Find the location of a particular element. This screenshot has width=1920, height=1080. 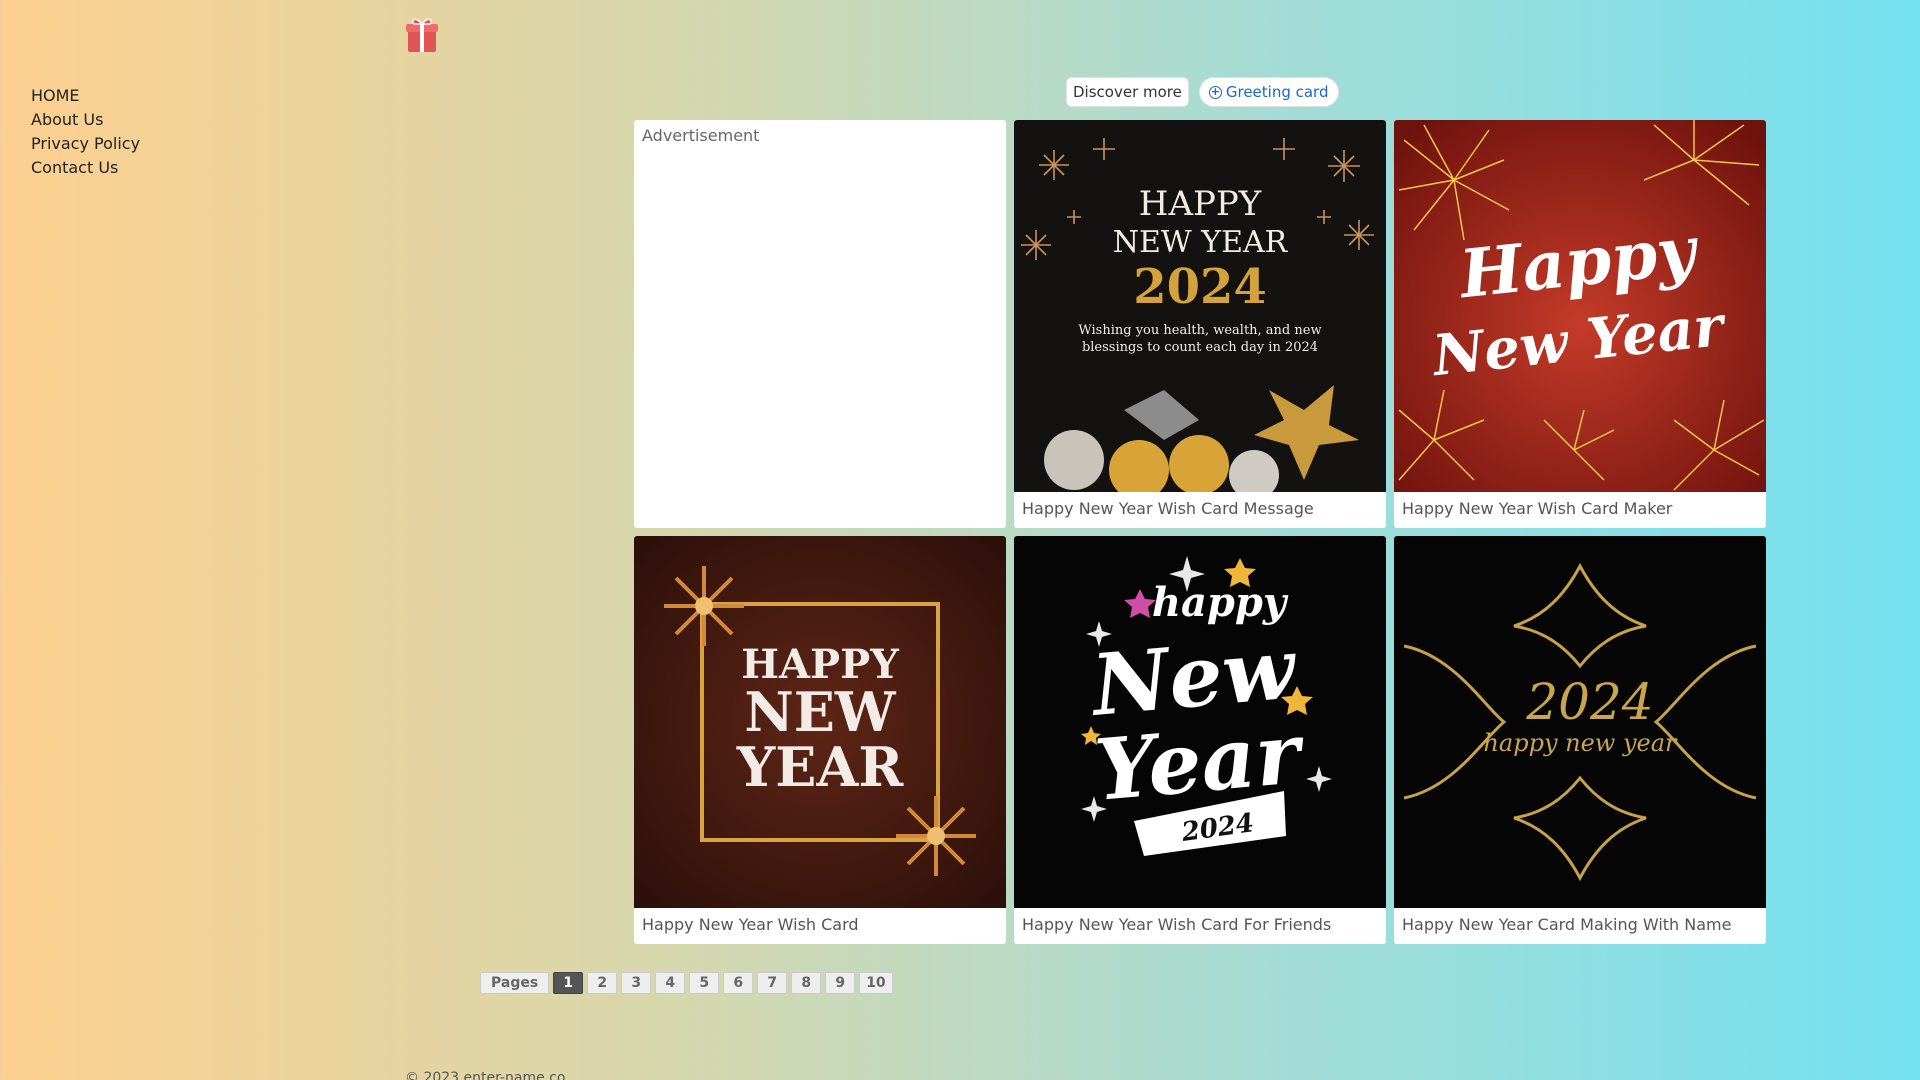

nav-item-about: About Us is located at coordinates (85, 120).